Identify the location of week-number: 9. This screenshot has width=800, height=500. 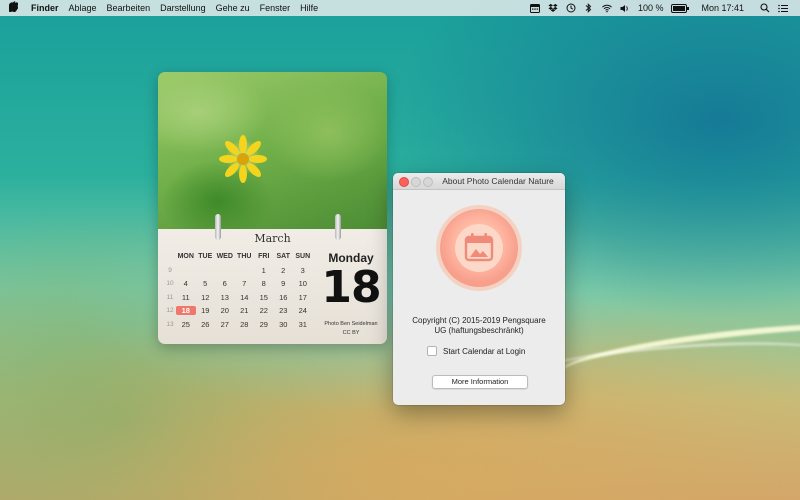
(170, 270).